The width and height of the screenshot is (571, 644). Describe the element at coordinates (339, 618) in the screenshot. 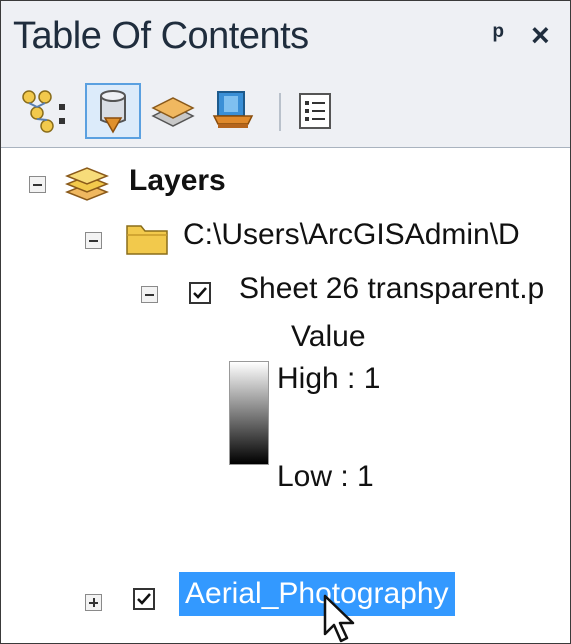

I see `mouse-cursor-icon` at that location.